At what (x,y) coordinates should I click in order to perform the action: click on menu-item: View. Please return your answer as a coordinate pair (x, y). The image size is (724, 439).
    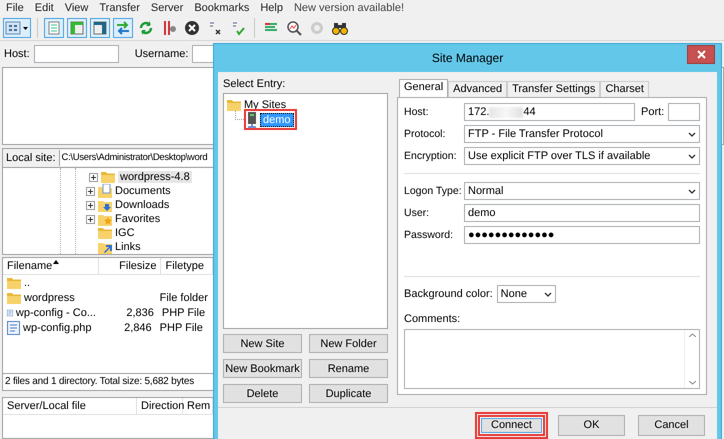
    Looking at the image, I should click on (76, 8).